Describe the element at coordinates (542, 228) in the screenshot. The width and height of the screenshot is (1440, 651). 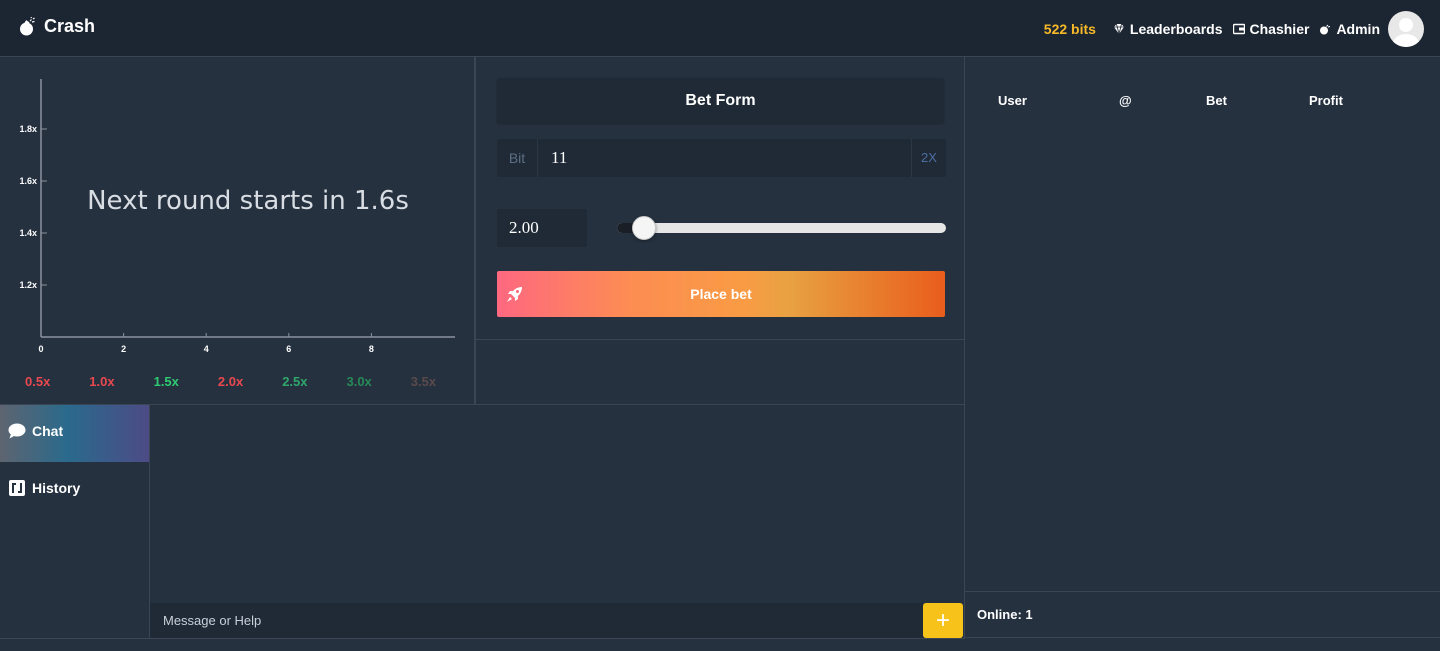
I see `payout-input` at that location.